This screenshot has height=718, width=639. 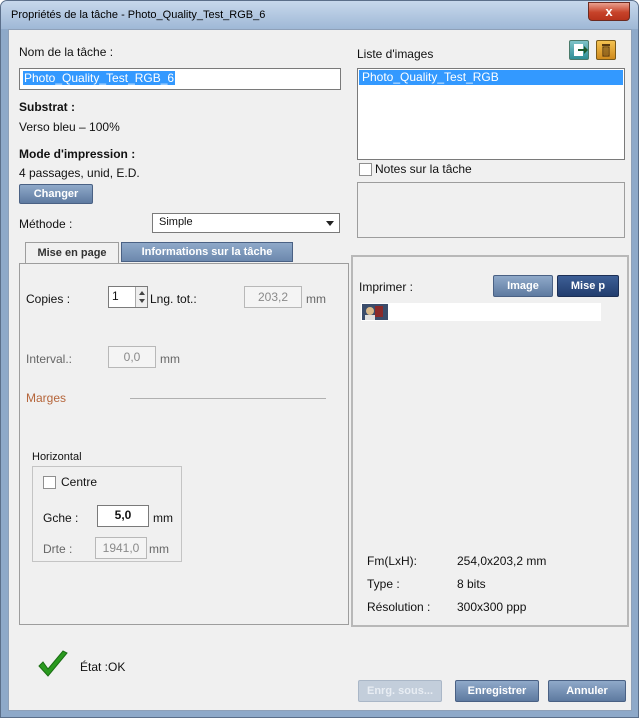 I want to click on image-list-item-label: Photo_Quality_Test_RGB, so click(x=430, y=77).